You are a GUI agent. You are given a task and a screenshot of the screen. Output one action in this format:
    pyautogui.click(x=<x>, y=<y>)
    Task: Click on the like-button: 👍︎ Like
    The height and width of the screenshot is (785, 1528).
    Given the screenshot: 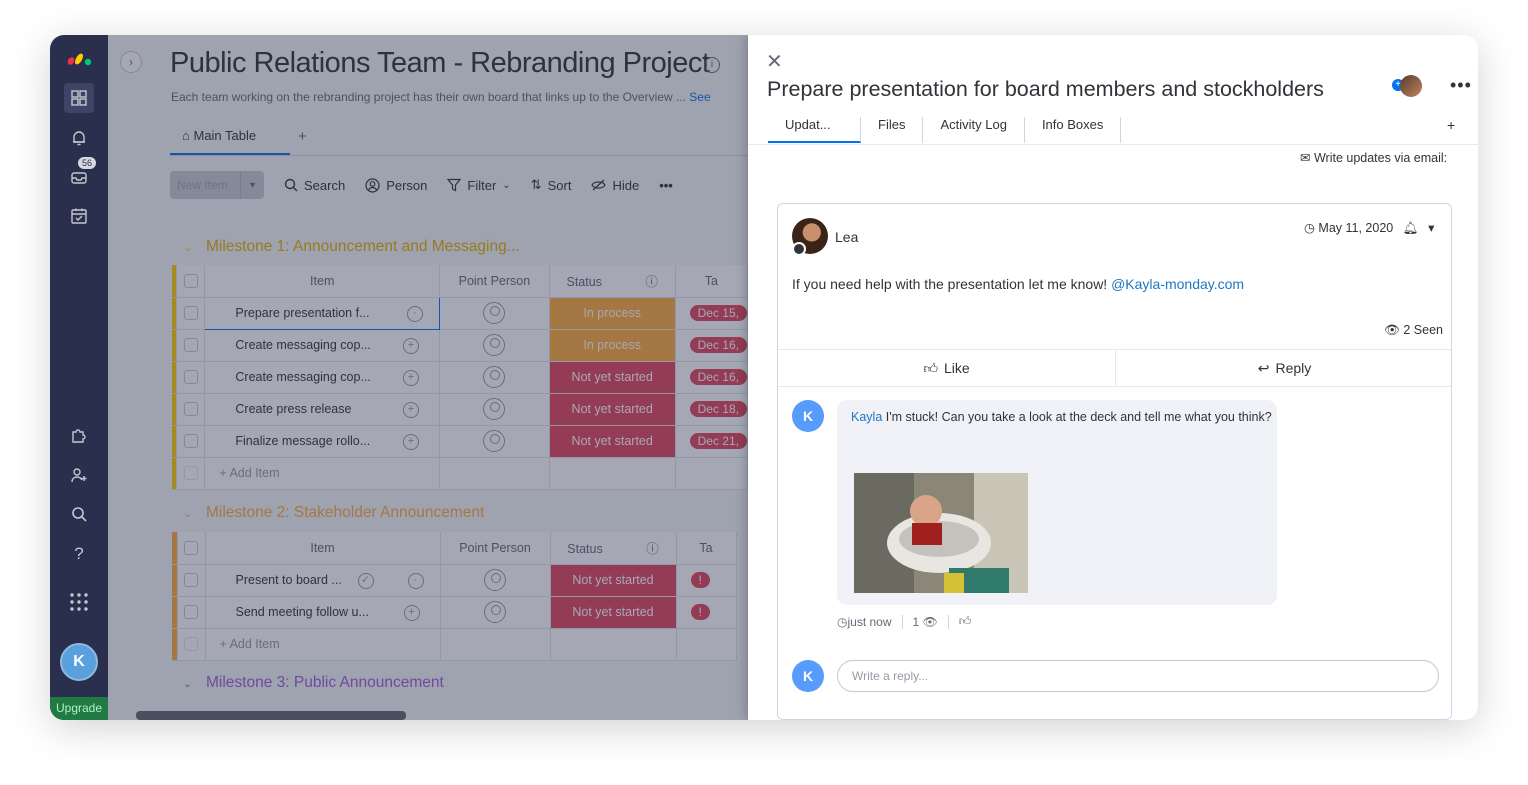 What is the action you would take?
    pyautogui.click(x=946, y=368)
    